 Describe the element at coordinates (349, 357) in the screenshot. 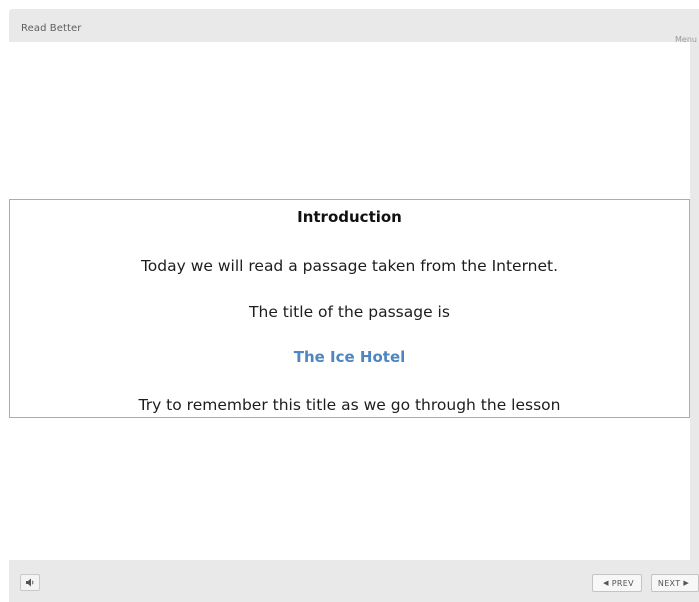

I see `passage-title: The Ice Hotel` at that location.